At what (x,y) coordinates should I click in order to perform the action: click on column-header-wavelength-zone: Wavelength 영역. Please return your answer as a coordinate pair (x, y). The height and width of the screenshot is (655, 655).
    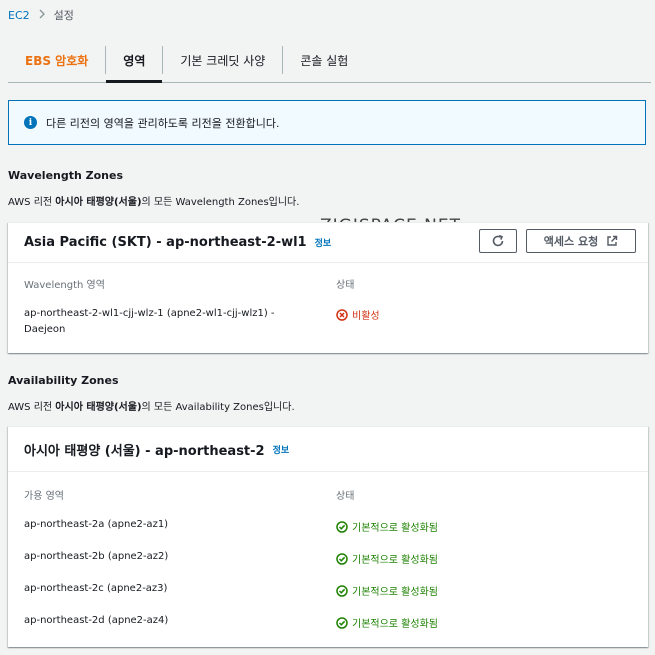
    Looking at the image, I should click on (64, 285).